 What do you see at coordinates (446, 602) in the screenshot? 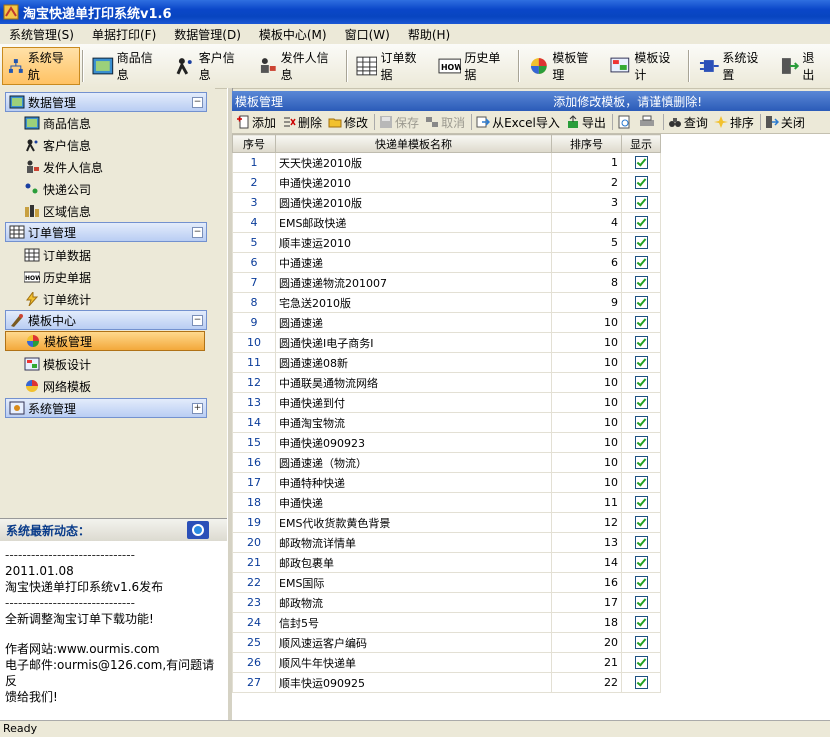
I see `table-row: 23 邮政物流 17` at bounding box center [446, 602].